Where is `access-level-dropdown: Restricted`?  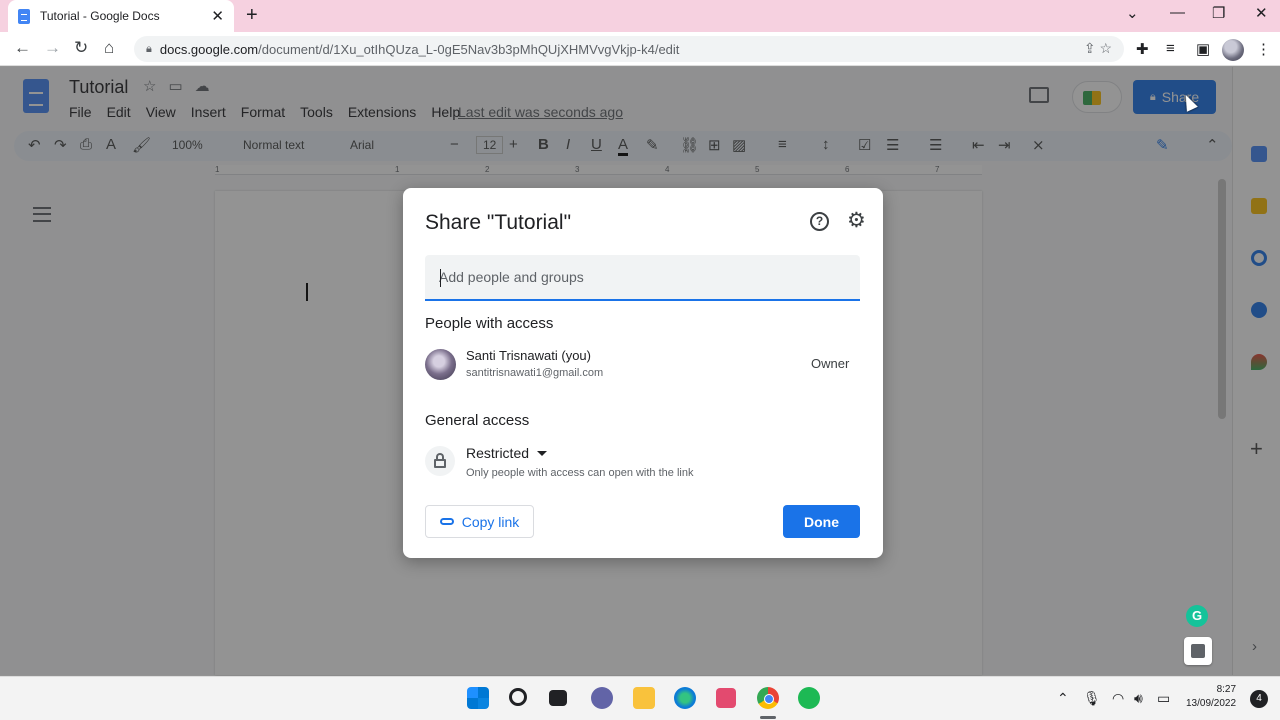
access-level-dropdown: Restricted is located at coordinates (507, 453).